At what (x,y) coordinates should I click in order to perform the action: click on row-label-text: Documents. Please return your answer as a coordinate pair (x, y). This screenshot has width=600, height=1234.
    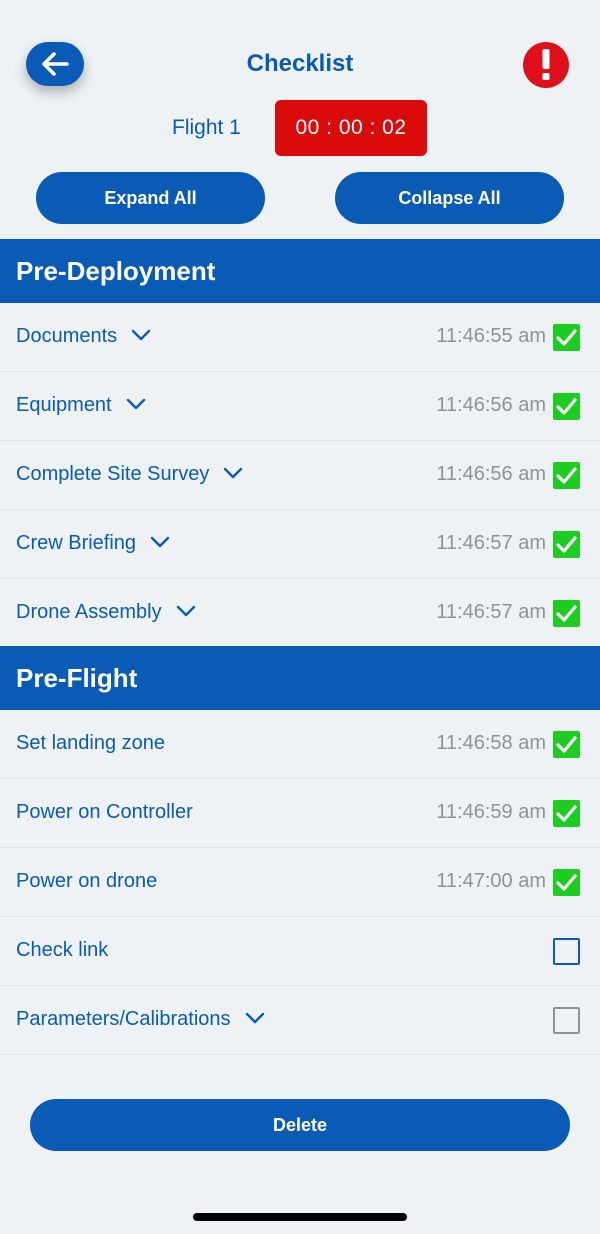
    Looking at the image, I should click on (67, 336).